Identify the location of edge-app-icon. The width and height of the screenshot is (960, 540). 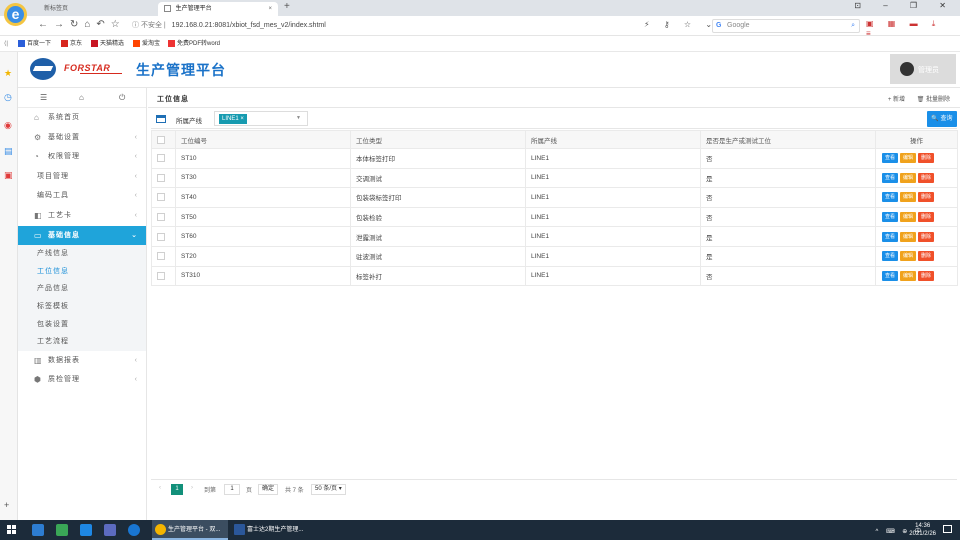
(134, 530).